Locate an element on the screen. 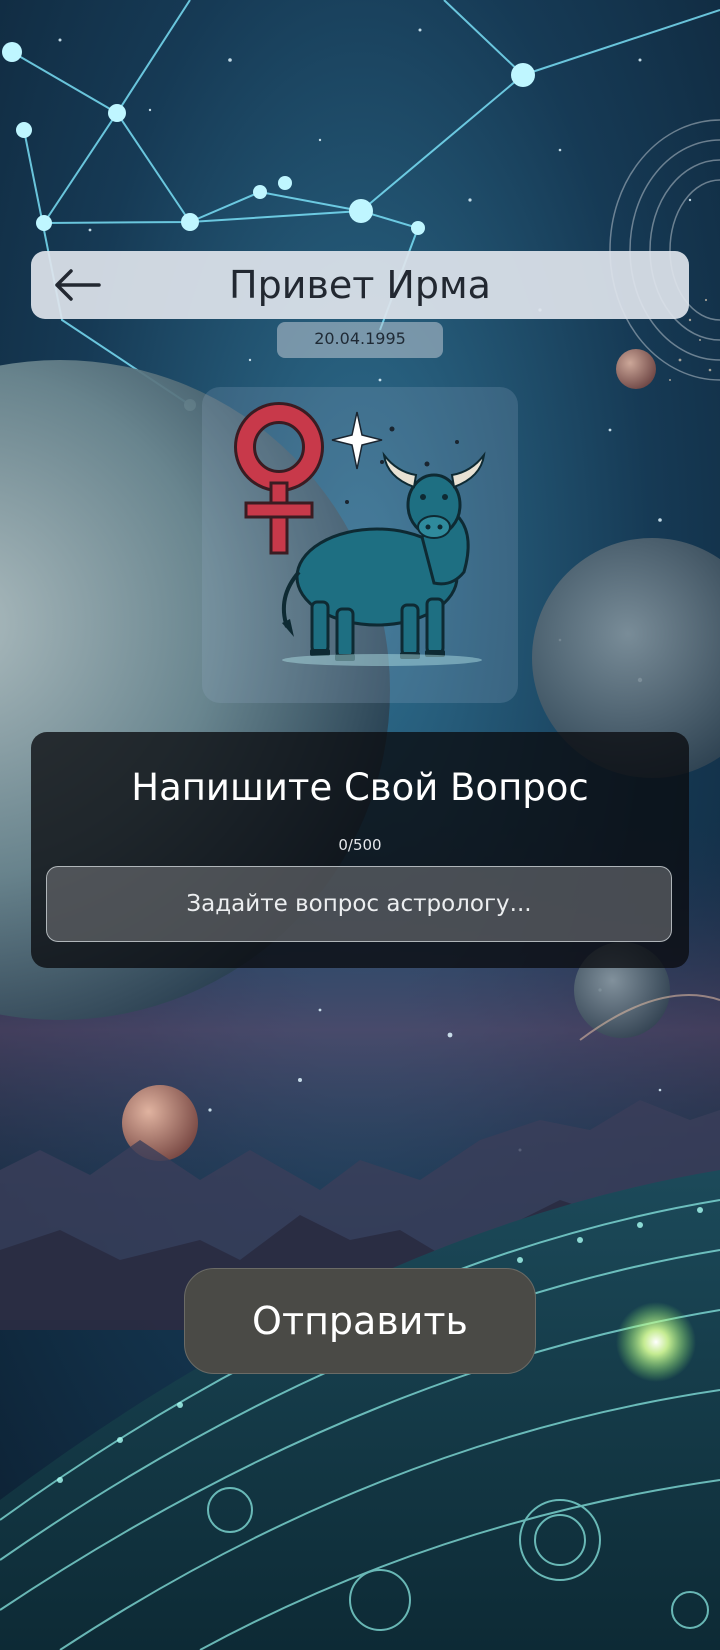 The image size is (720, 1650). header-bar: Привет Ирма is located at coordinates (360, 285).